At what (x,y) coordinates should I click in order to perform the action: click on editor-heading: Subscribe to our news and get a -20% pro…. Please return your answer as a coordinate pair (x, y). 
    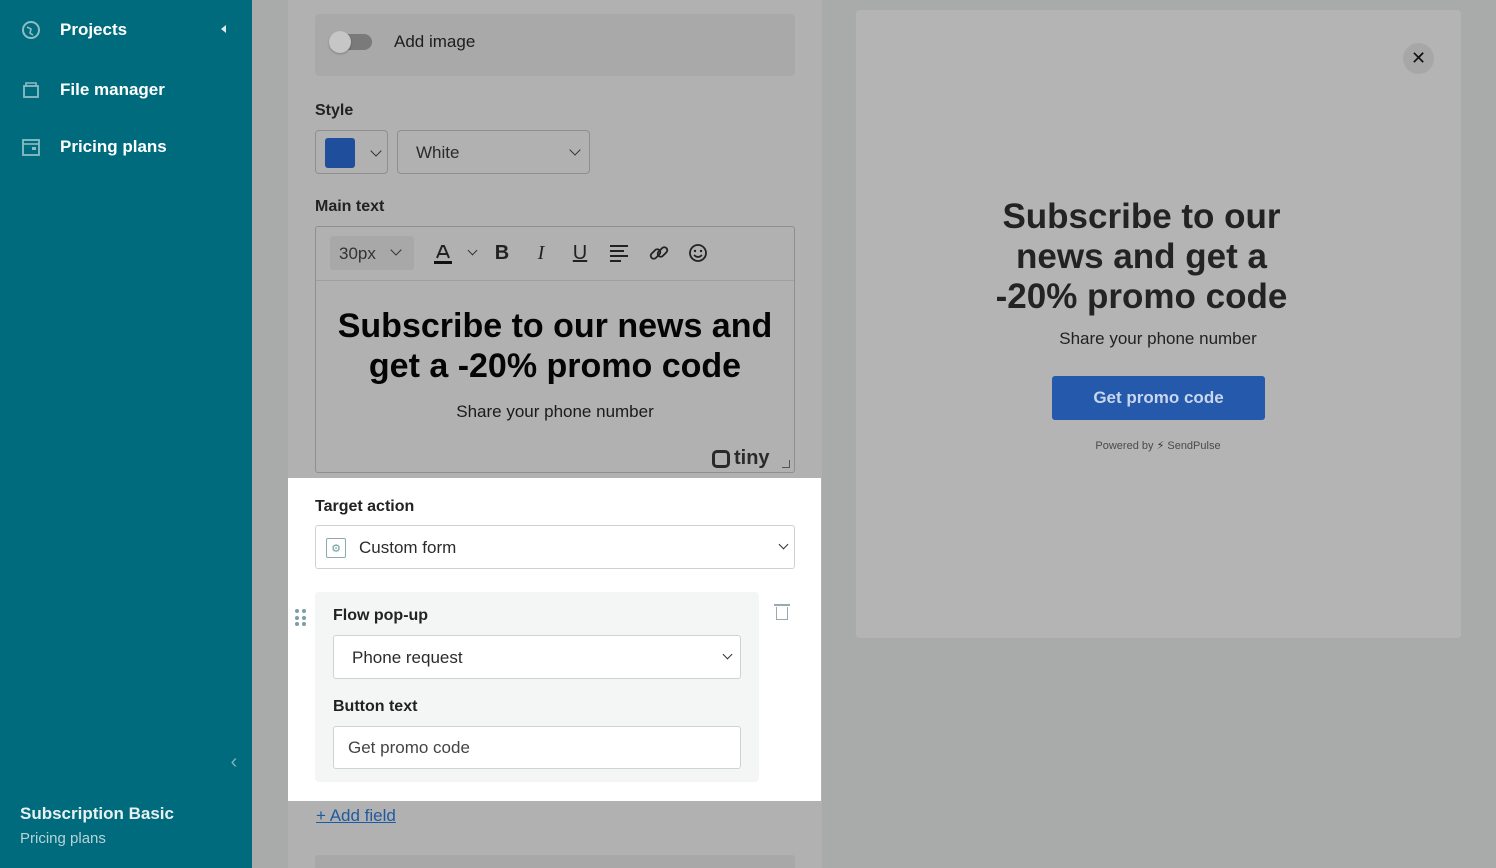
    Looking at the image, I should click on (555, 346).